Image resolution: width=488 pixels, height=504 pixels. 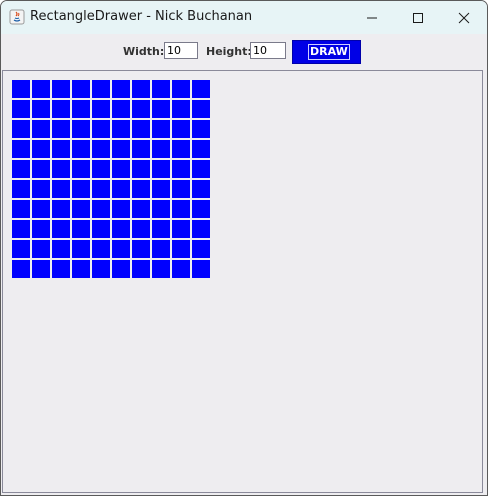 I want to click on width-field, so click(x=181, y=50).